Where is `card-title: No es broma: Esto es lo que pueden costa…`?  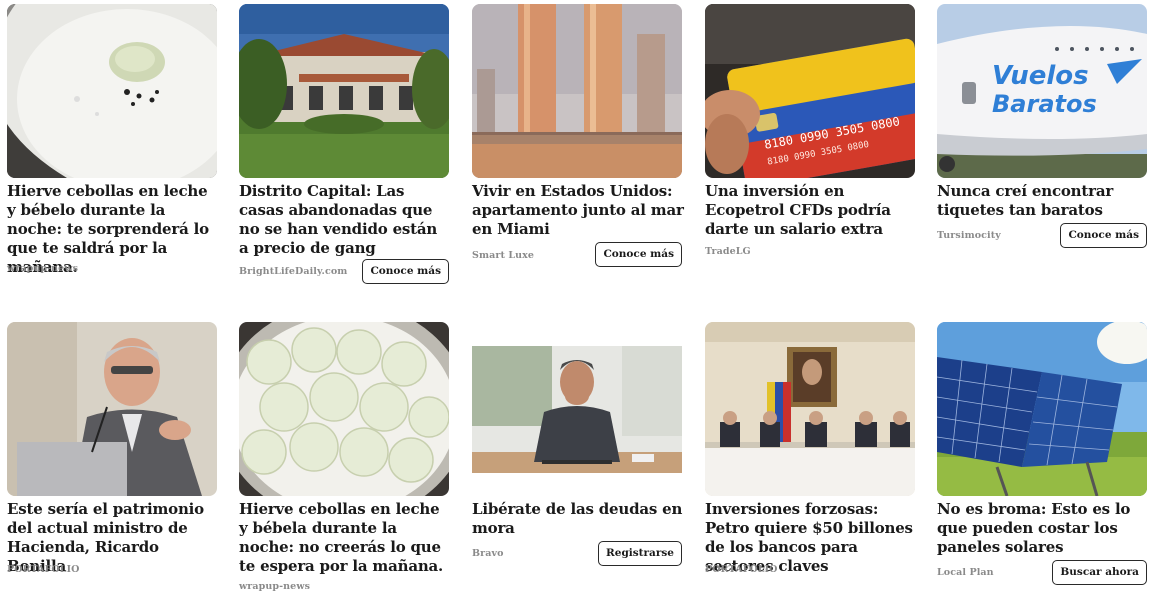
card-title: No es broma: Esto es lo que pueden costa… is located at coordinates (1043, 528).